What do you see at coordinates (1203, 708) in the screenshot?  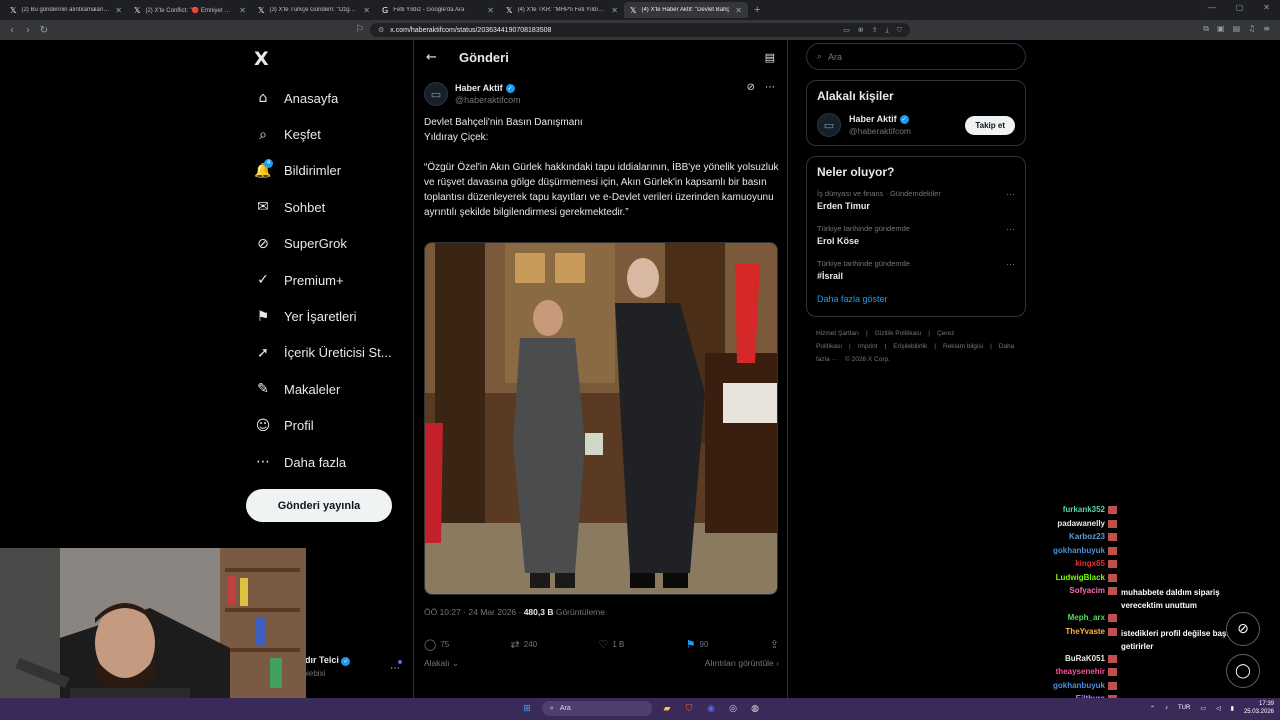 I see `network-icon: ▭` at bounding box center [1203, 708].